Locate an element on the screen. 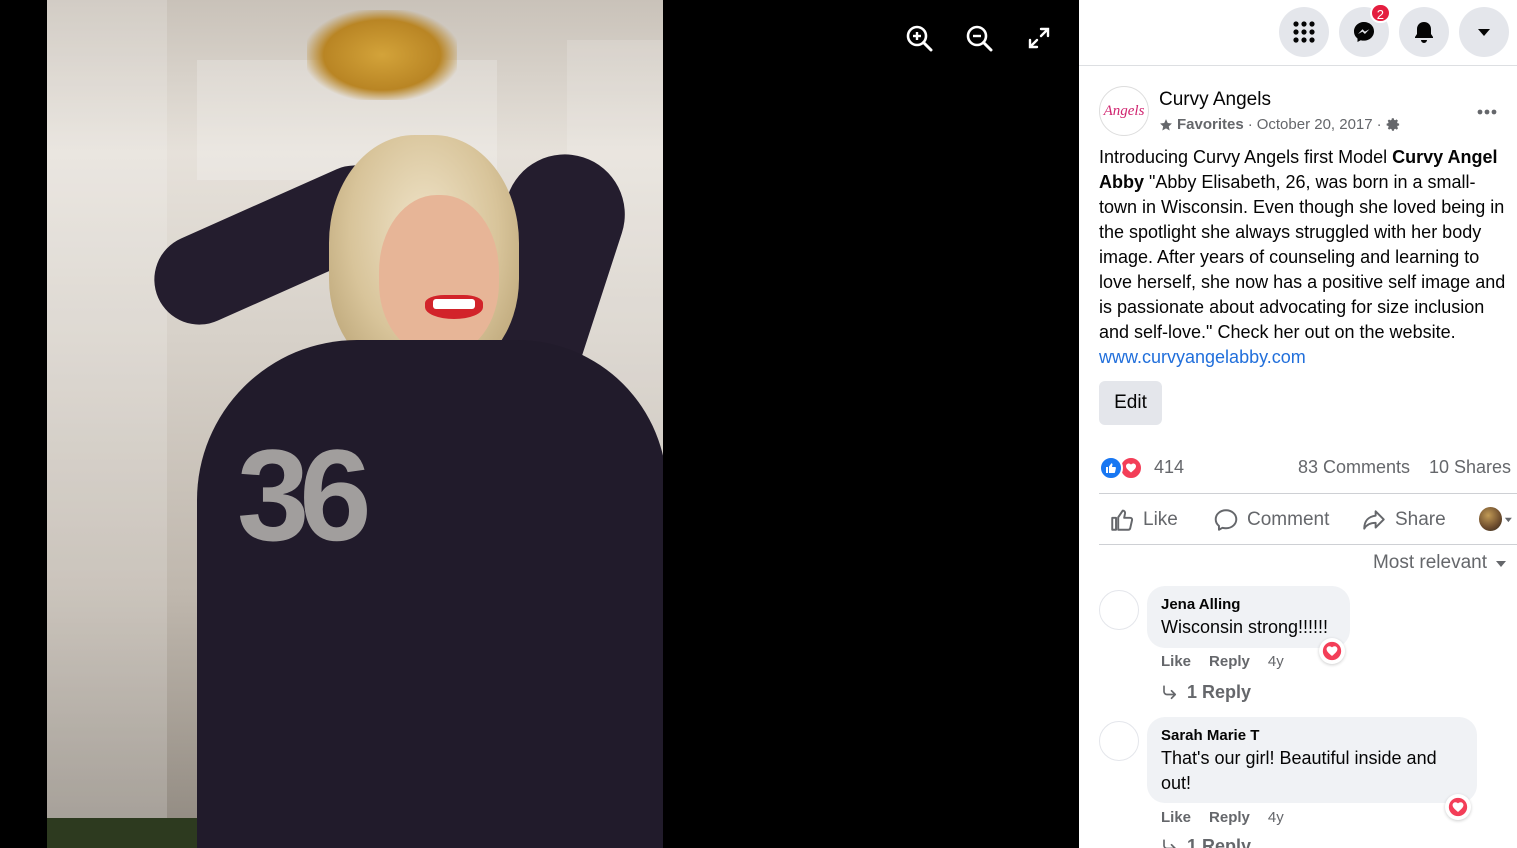 The width and height of the screenshot is (1517, 848). share-label: Share is located at coordinates (1420, 519).